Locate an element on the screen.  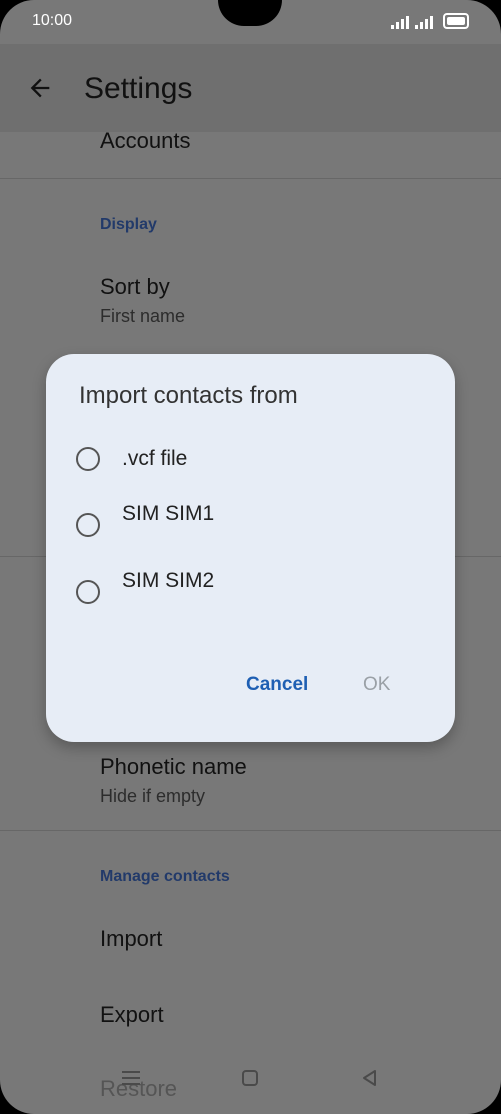
signal-sim2-icon is located at coordinates (424, 22).